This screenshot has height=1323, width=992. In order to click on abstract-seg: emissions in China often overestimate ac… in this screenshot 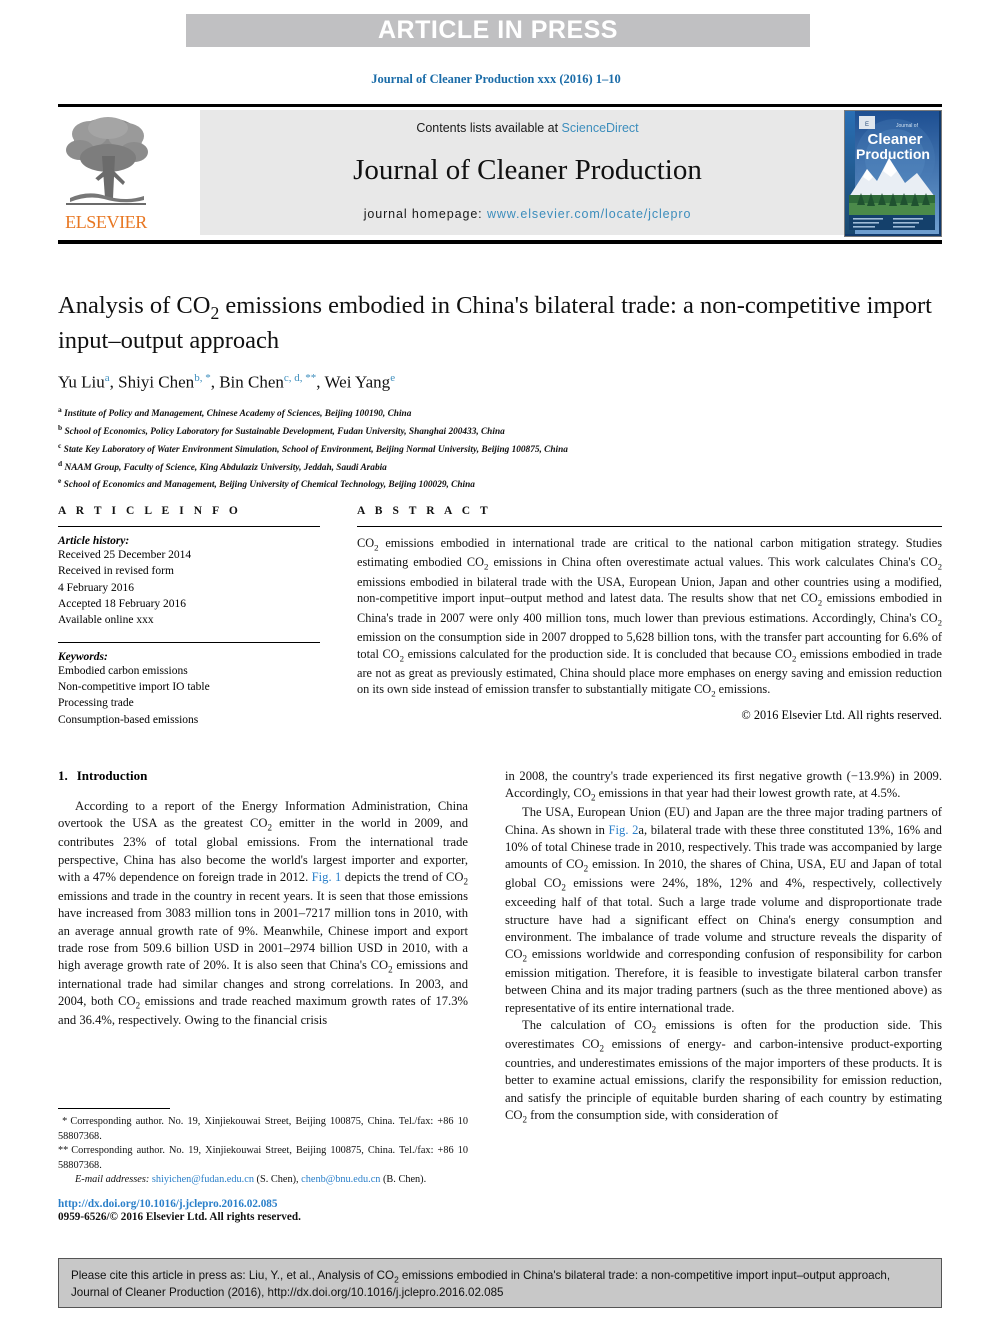, I will do `click(713, 562)`.